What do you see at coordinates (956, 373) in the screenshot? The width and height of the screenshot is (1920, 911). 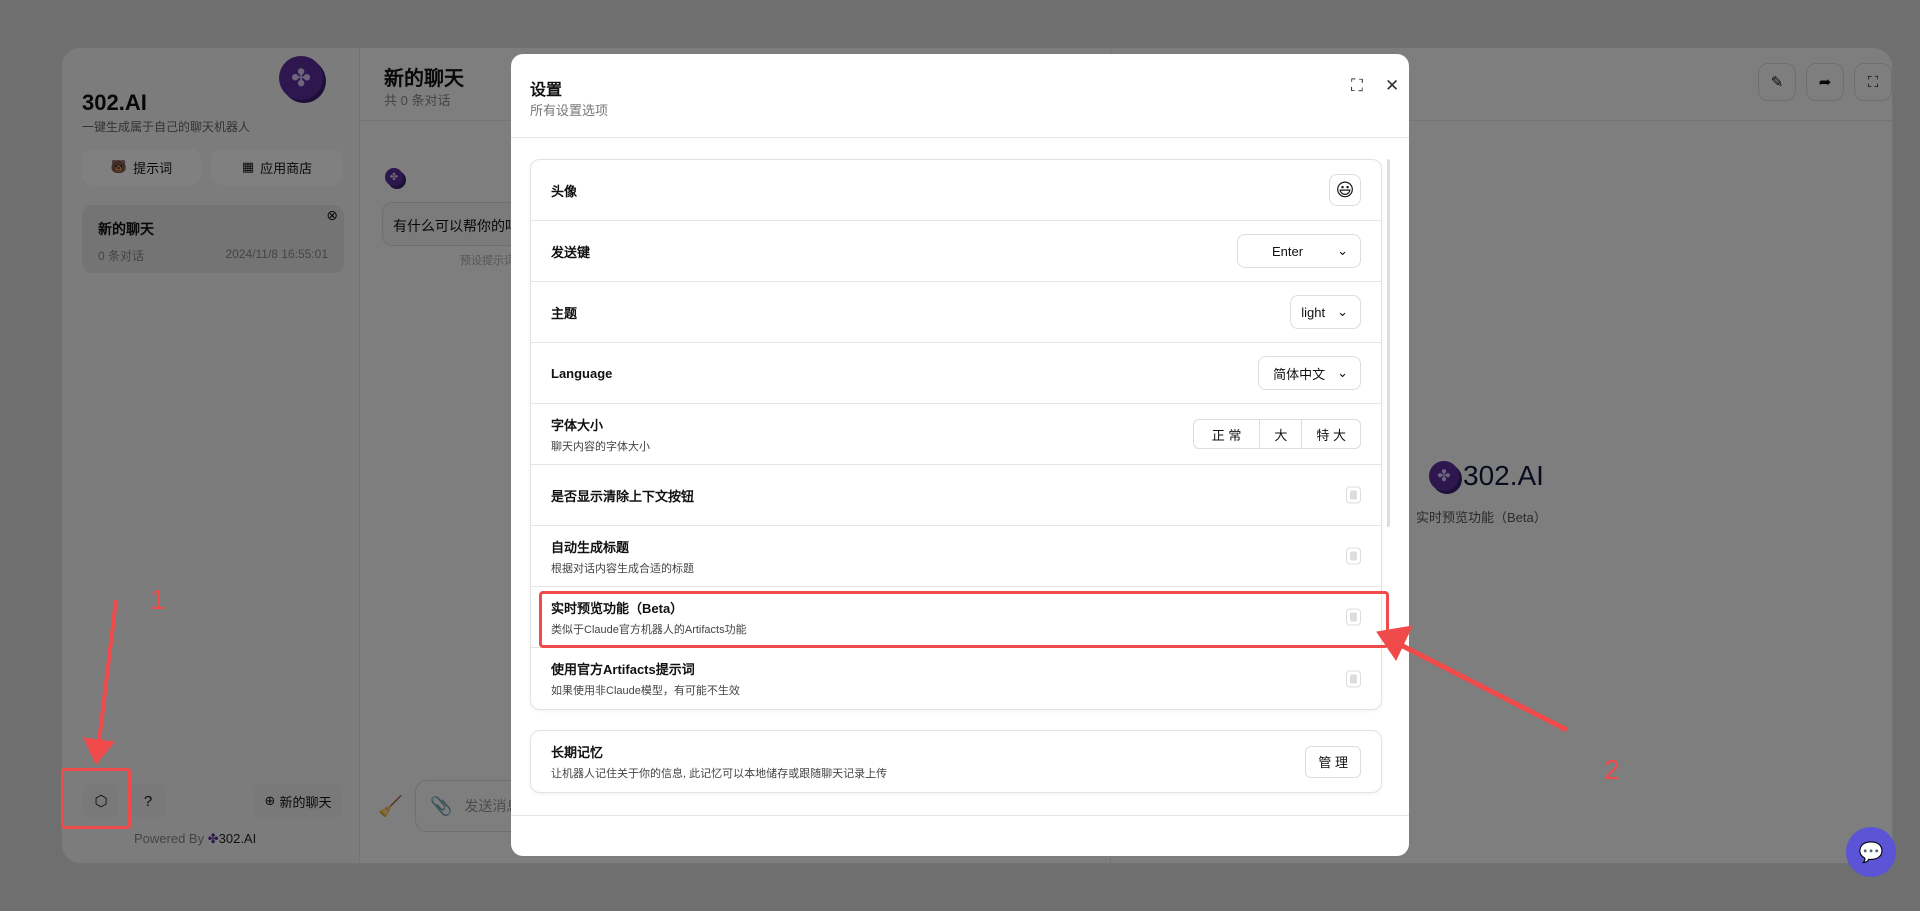 I see `setting-language: Language 简体中文 ⌄` at bounding box center [956, 373].